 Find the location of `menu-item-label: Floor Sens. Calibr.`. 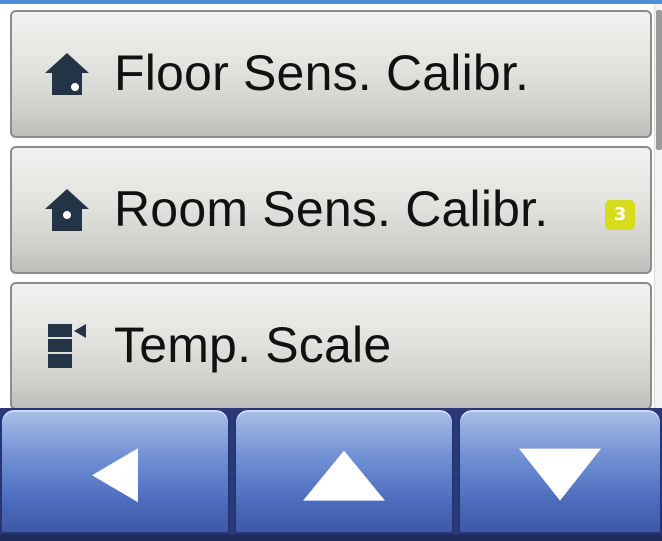

menu-item-label: Floor Sens. Calibr. is located at coordinates (322, 72).